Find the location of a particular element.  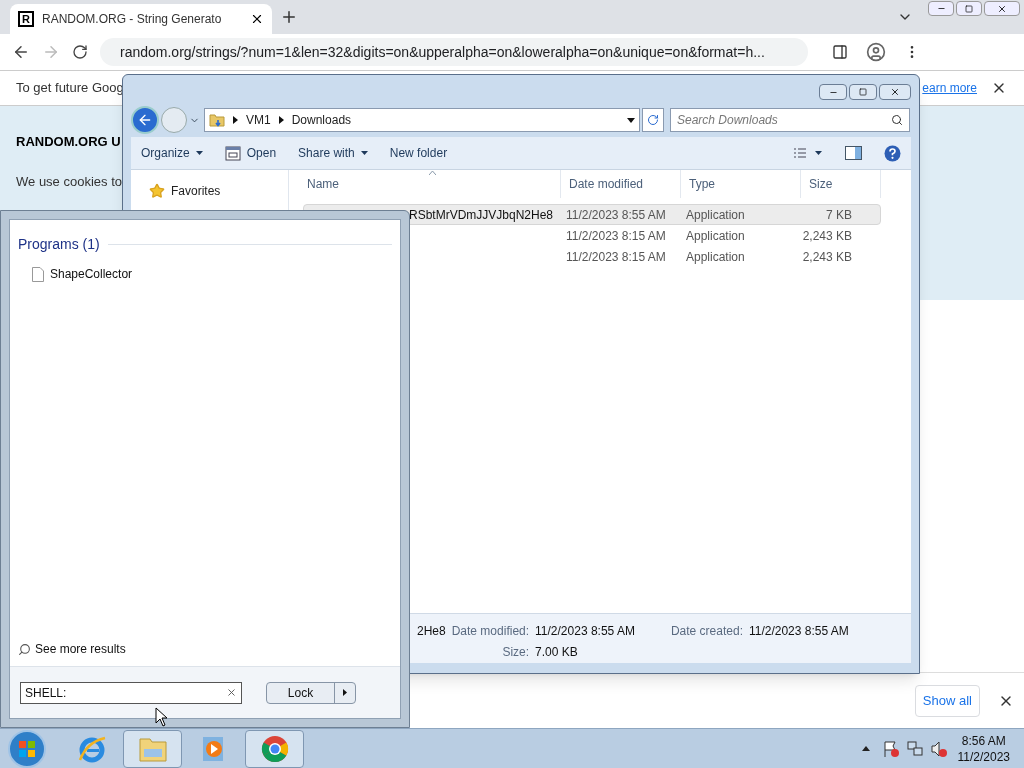

section-title: Programs (1) is located at coordinates (59, 244).